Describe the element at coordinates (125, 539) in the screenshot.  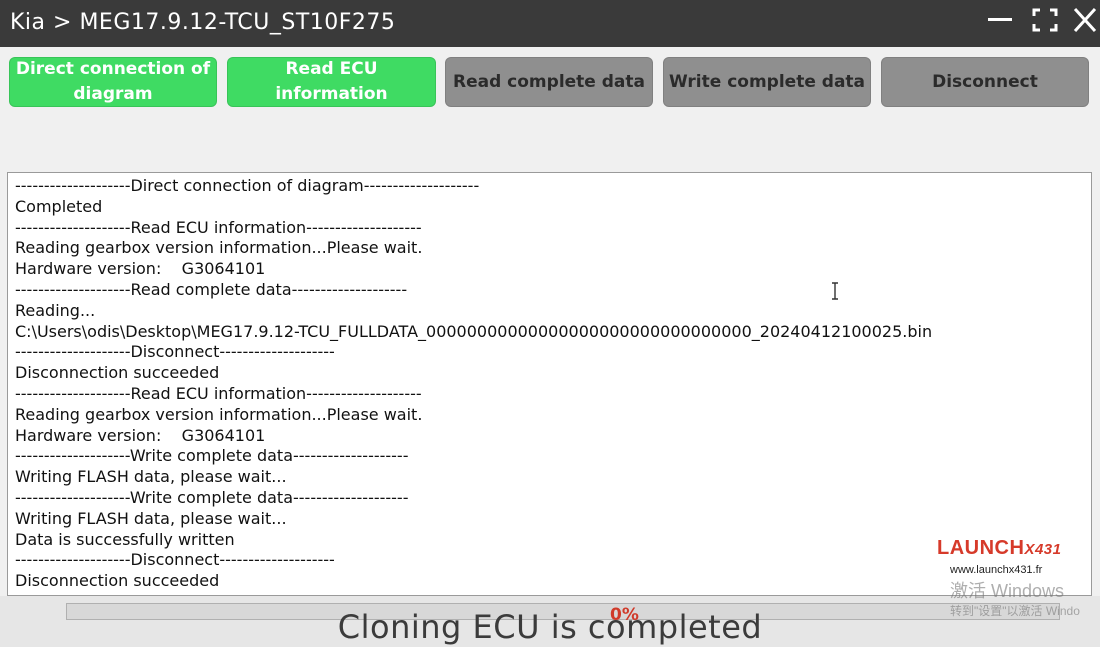
I see `log-line: Data is successfully written` at that location.